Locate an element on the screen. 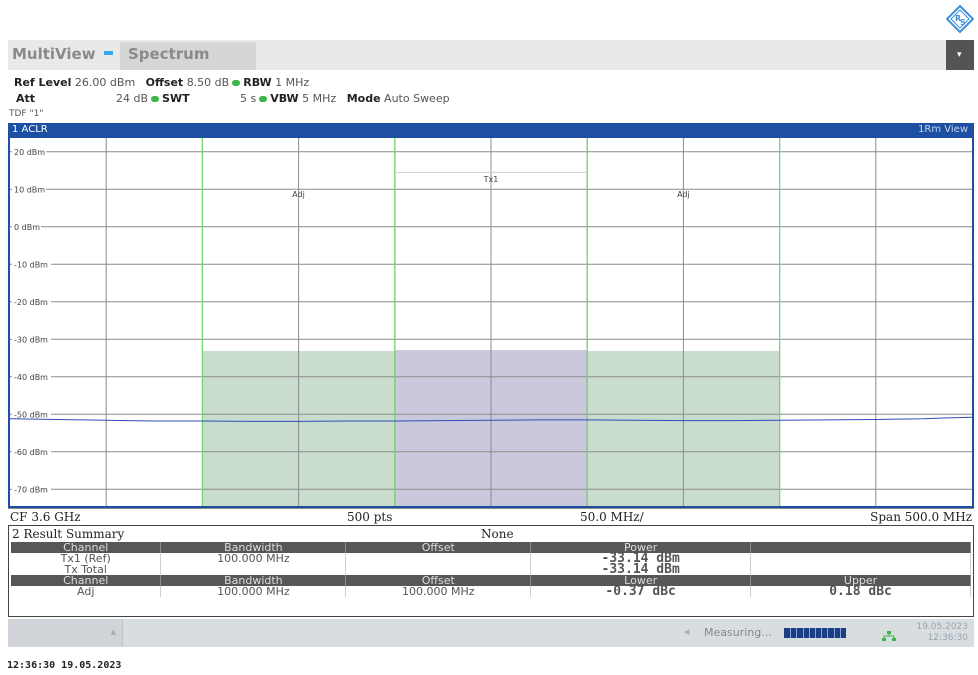 This screenshot has width=978, height=675. result-summary-status: None is located at coordinates (497, 534).